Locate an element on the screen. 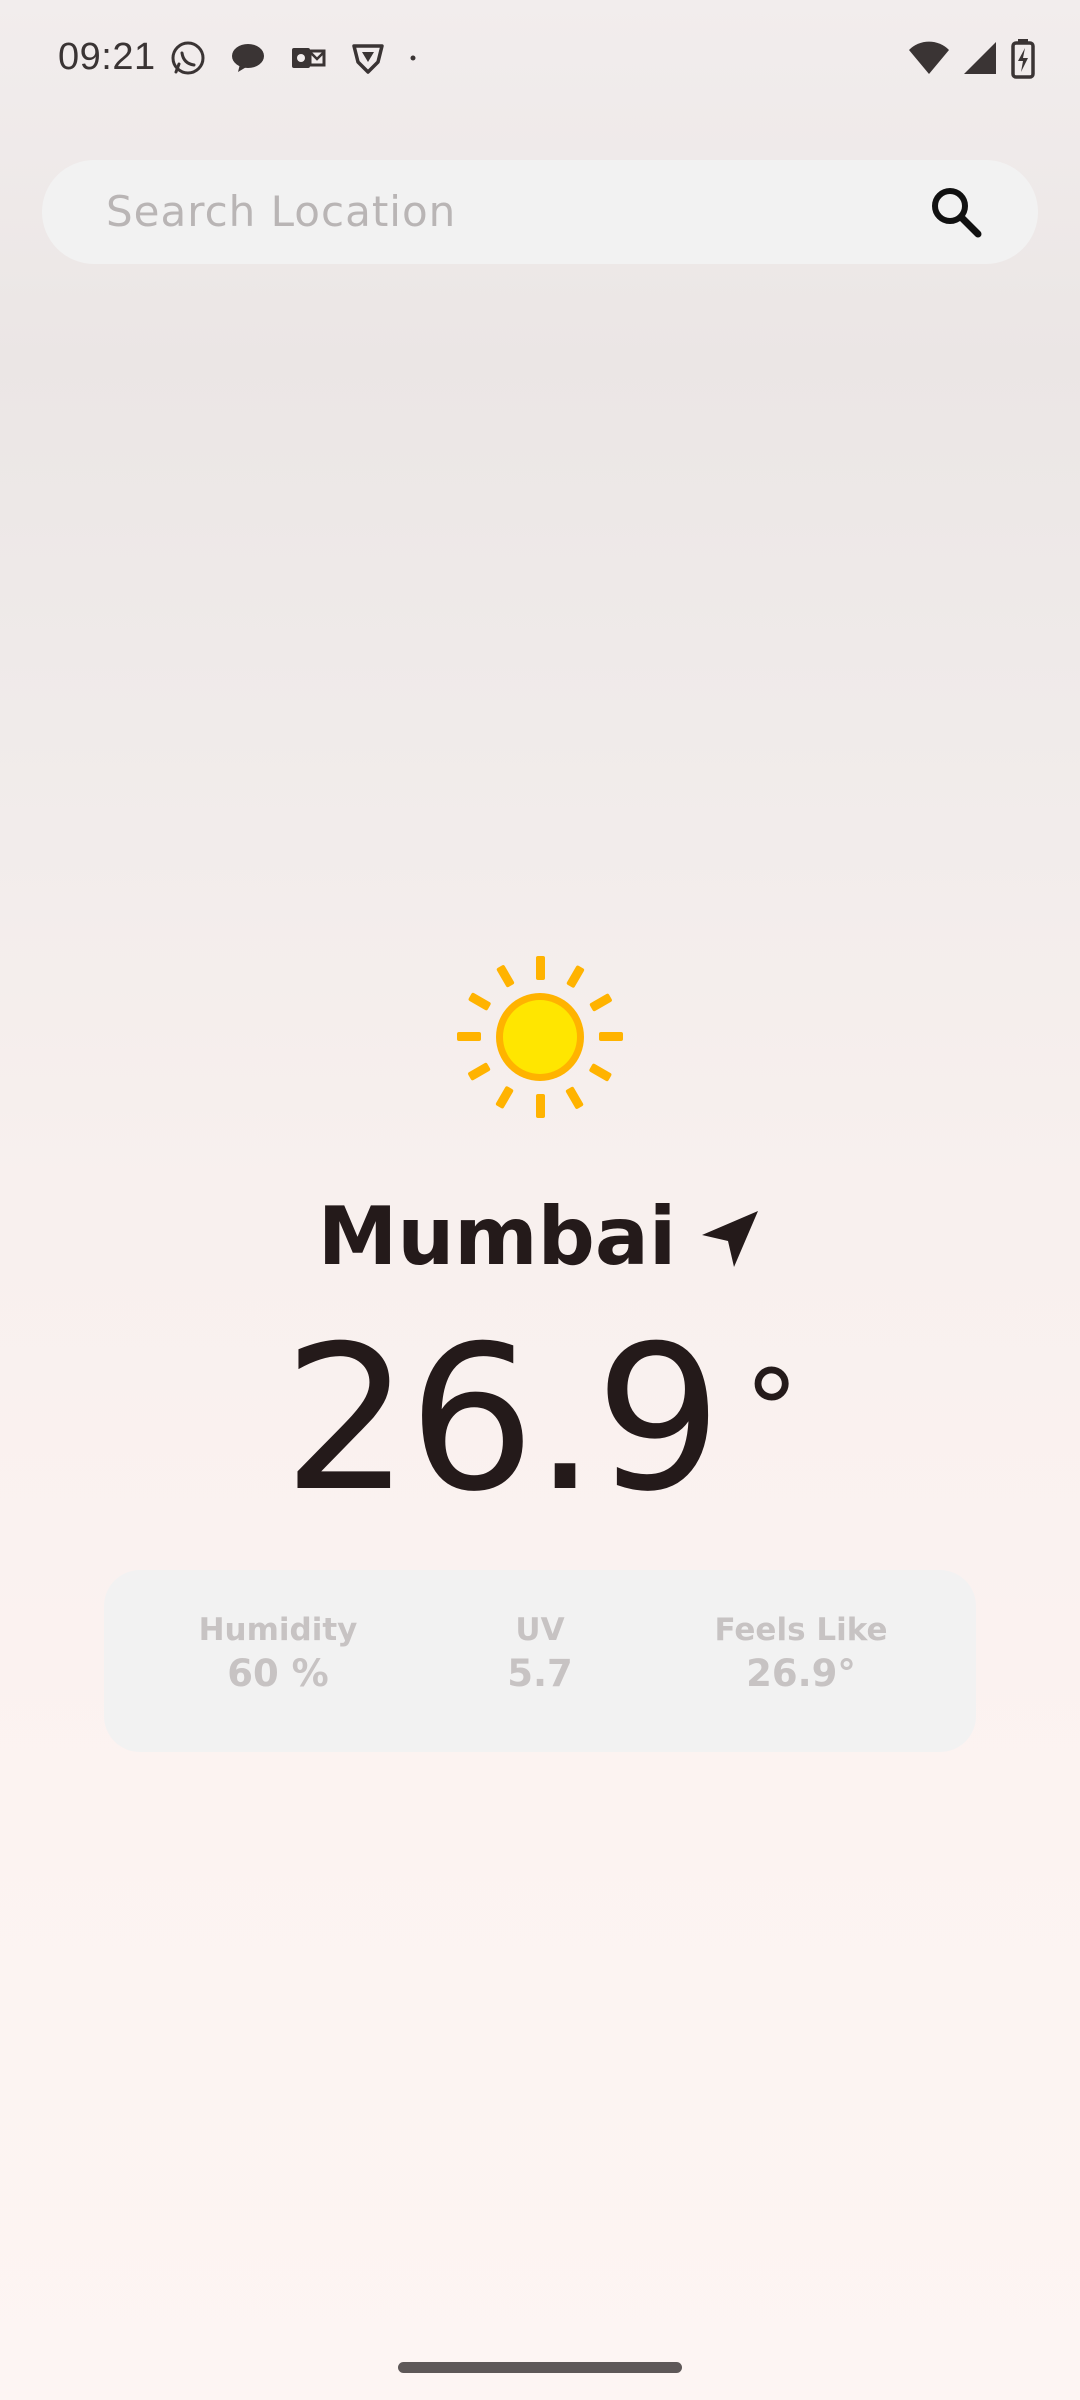  humidity-value: 60 % is located at coordinates (278, 1673).